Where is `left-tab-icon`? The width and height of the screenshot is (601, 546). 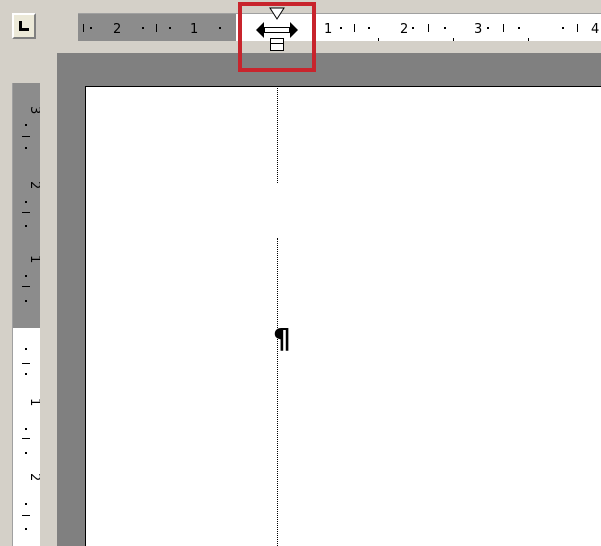
left-tab-icon is located at coordinates (24, 26).